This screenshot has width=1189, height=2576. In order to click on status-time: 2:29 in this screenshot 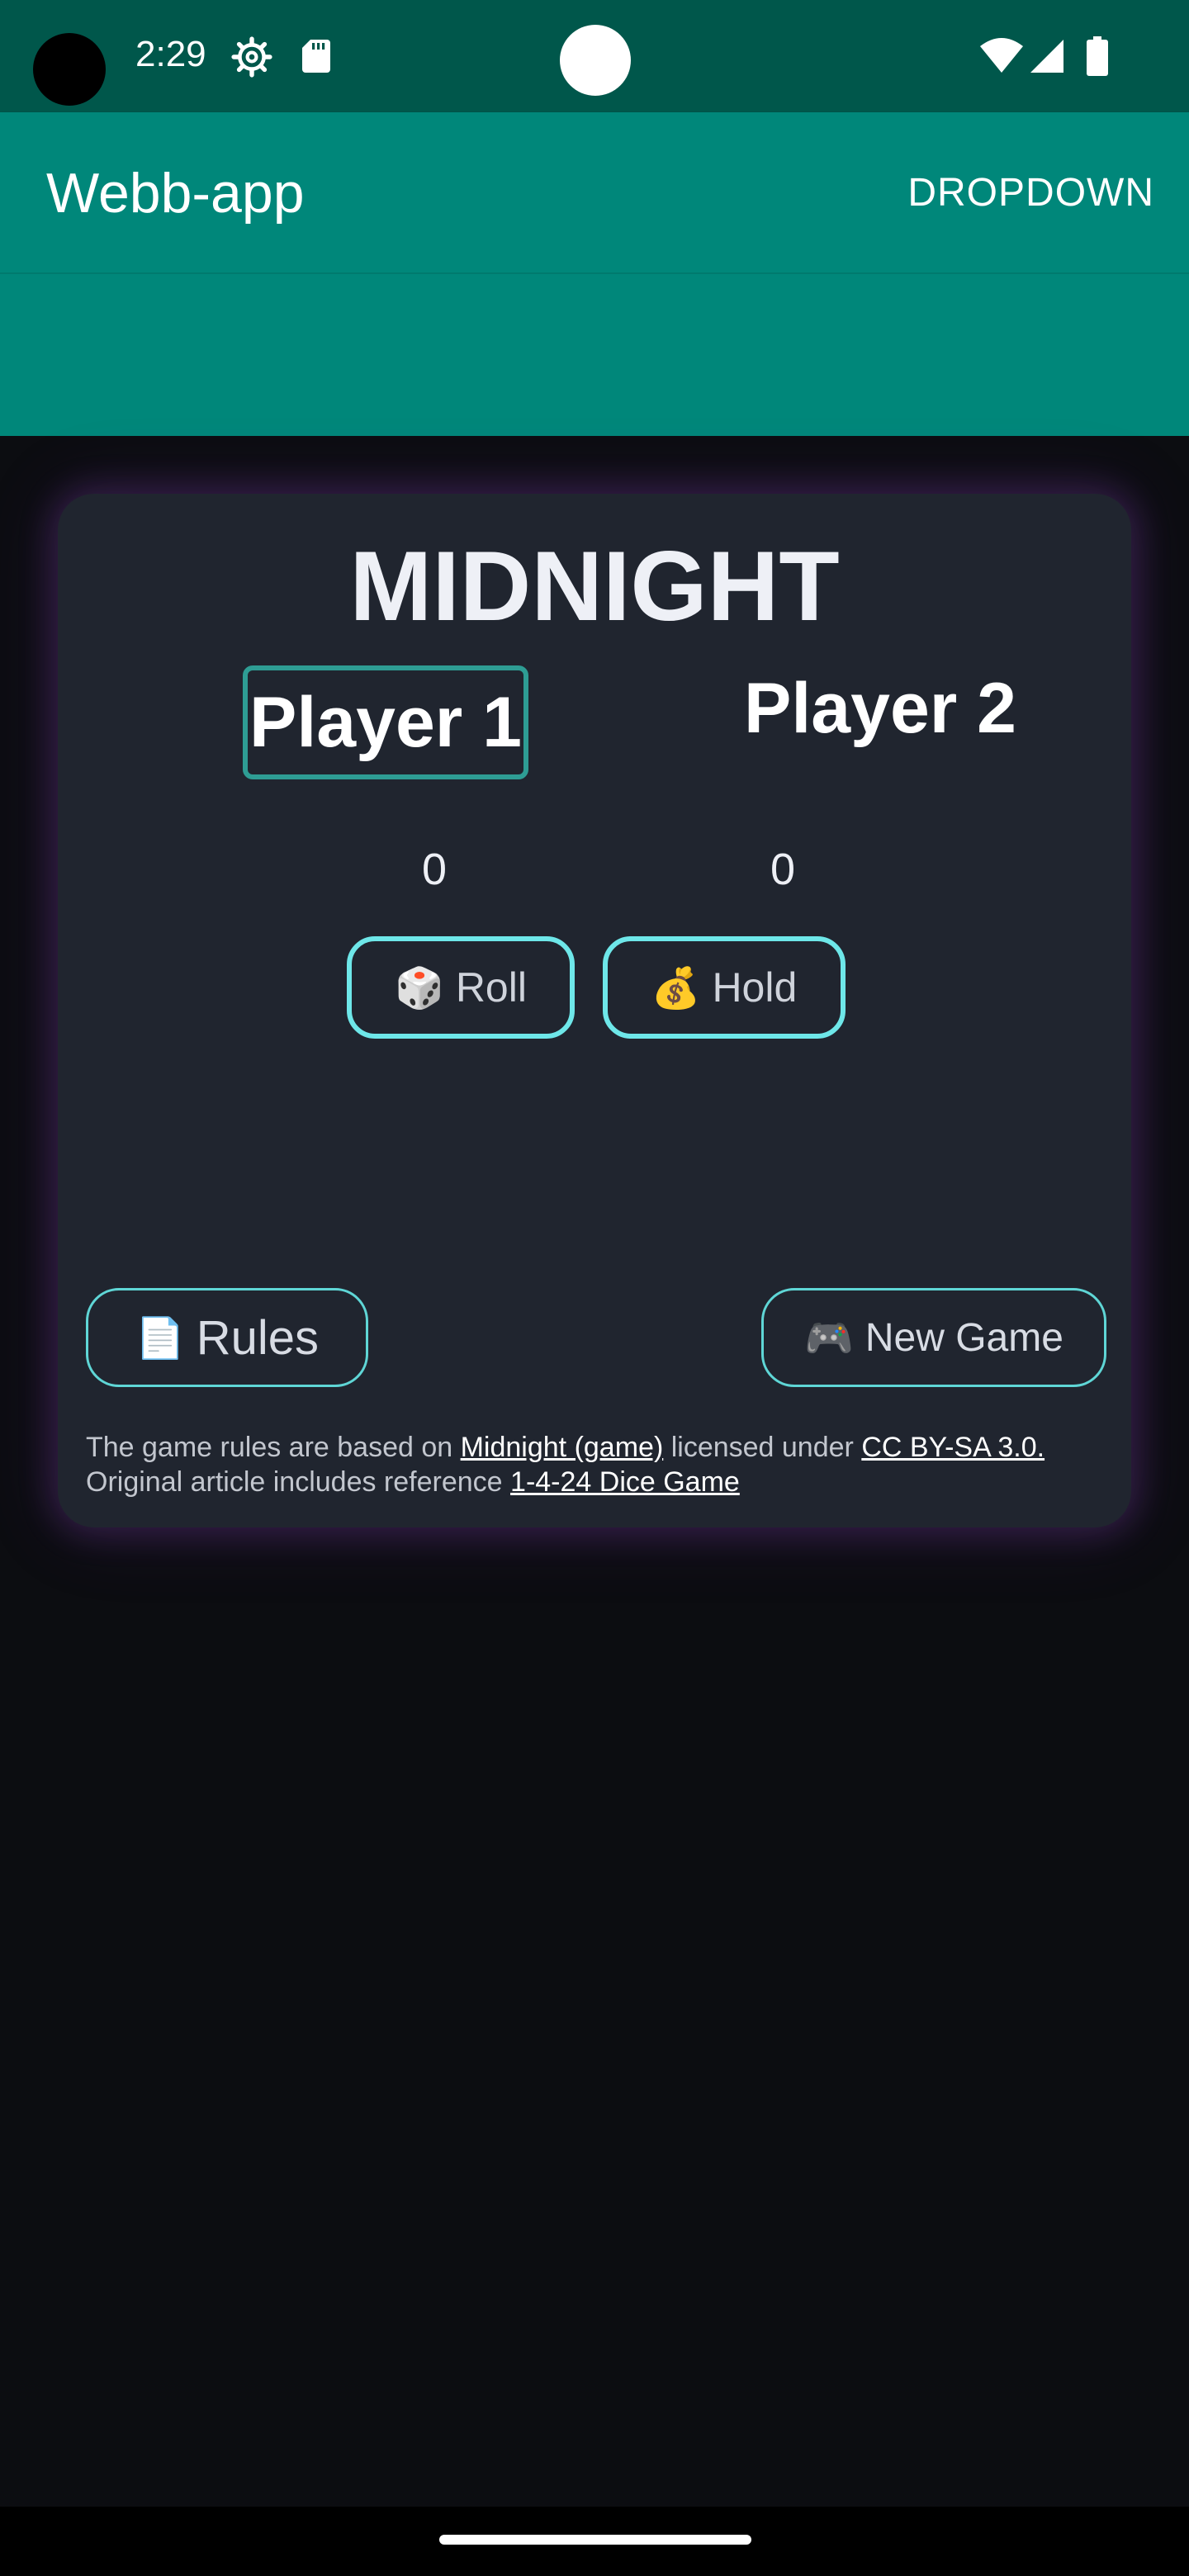, I will do `click(170, 54)`.